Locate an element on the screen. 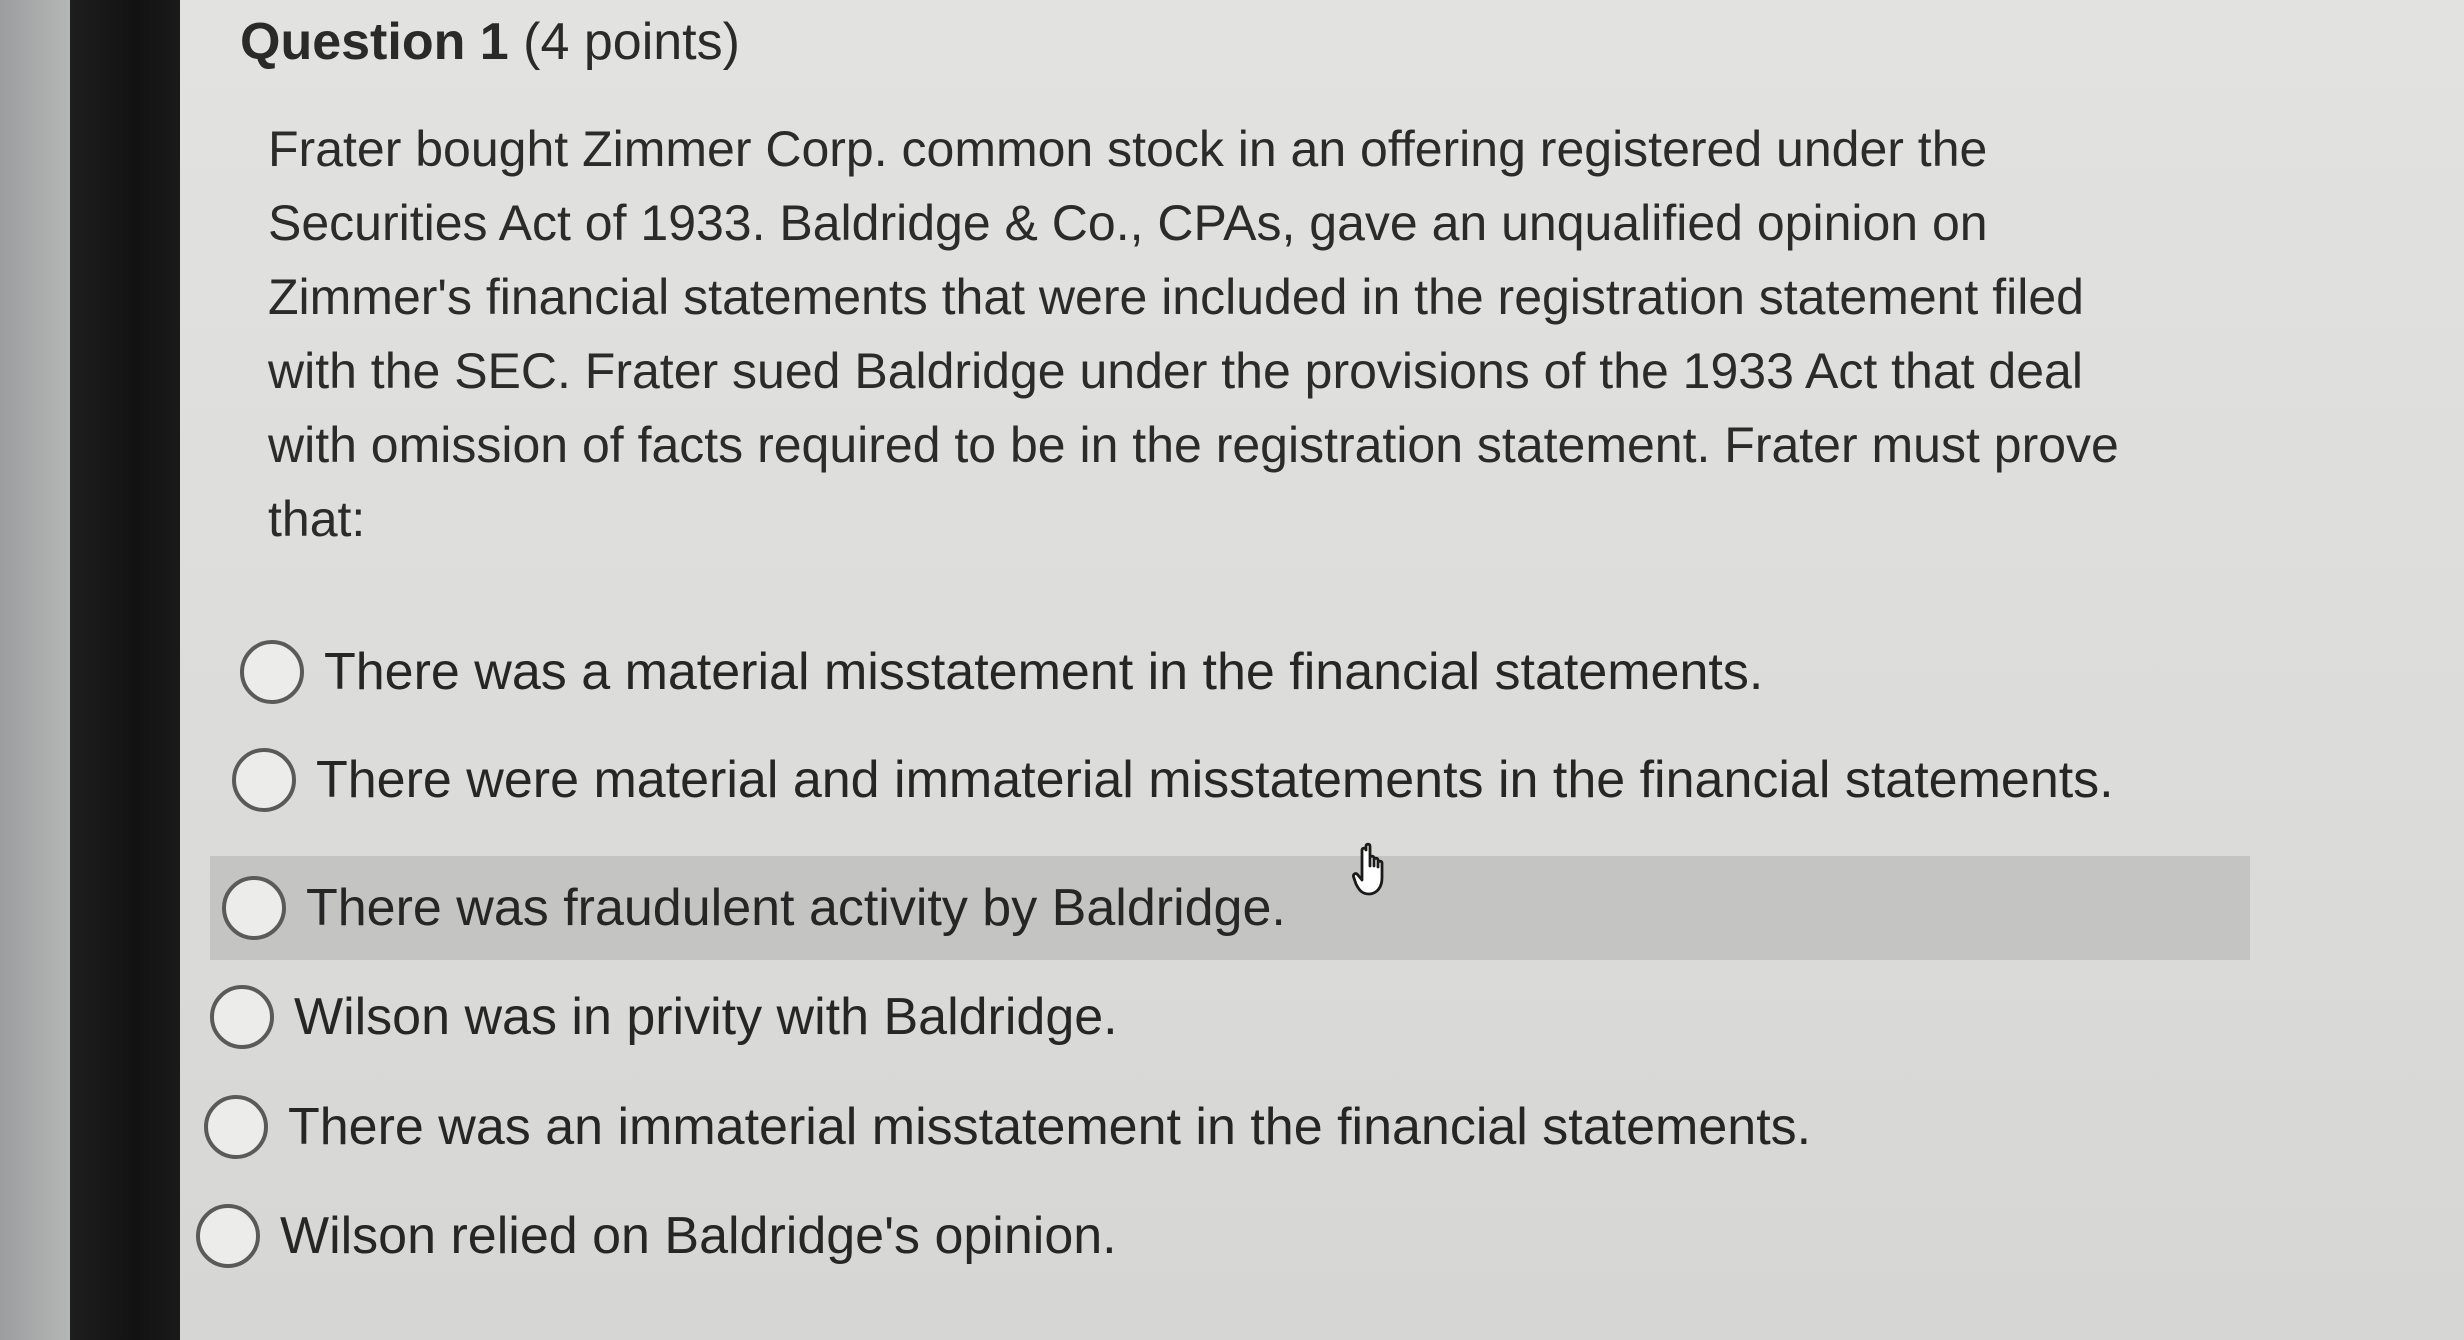 The width and height of the screenshot is (2464, 1340). question-header: Question 1 (4 points) is located at coordinates (490, 42).